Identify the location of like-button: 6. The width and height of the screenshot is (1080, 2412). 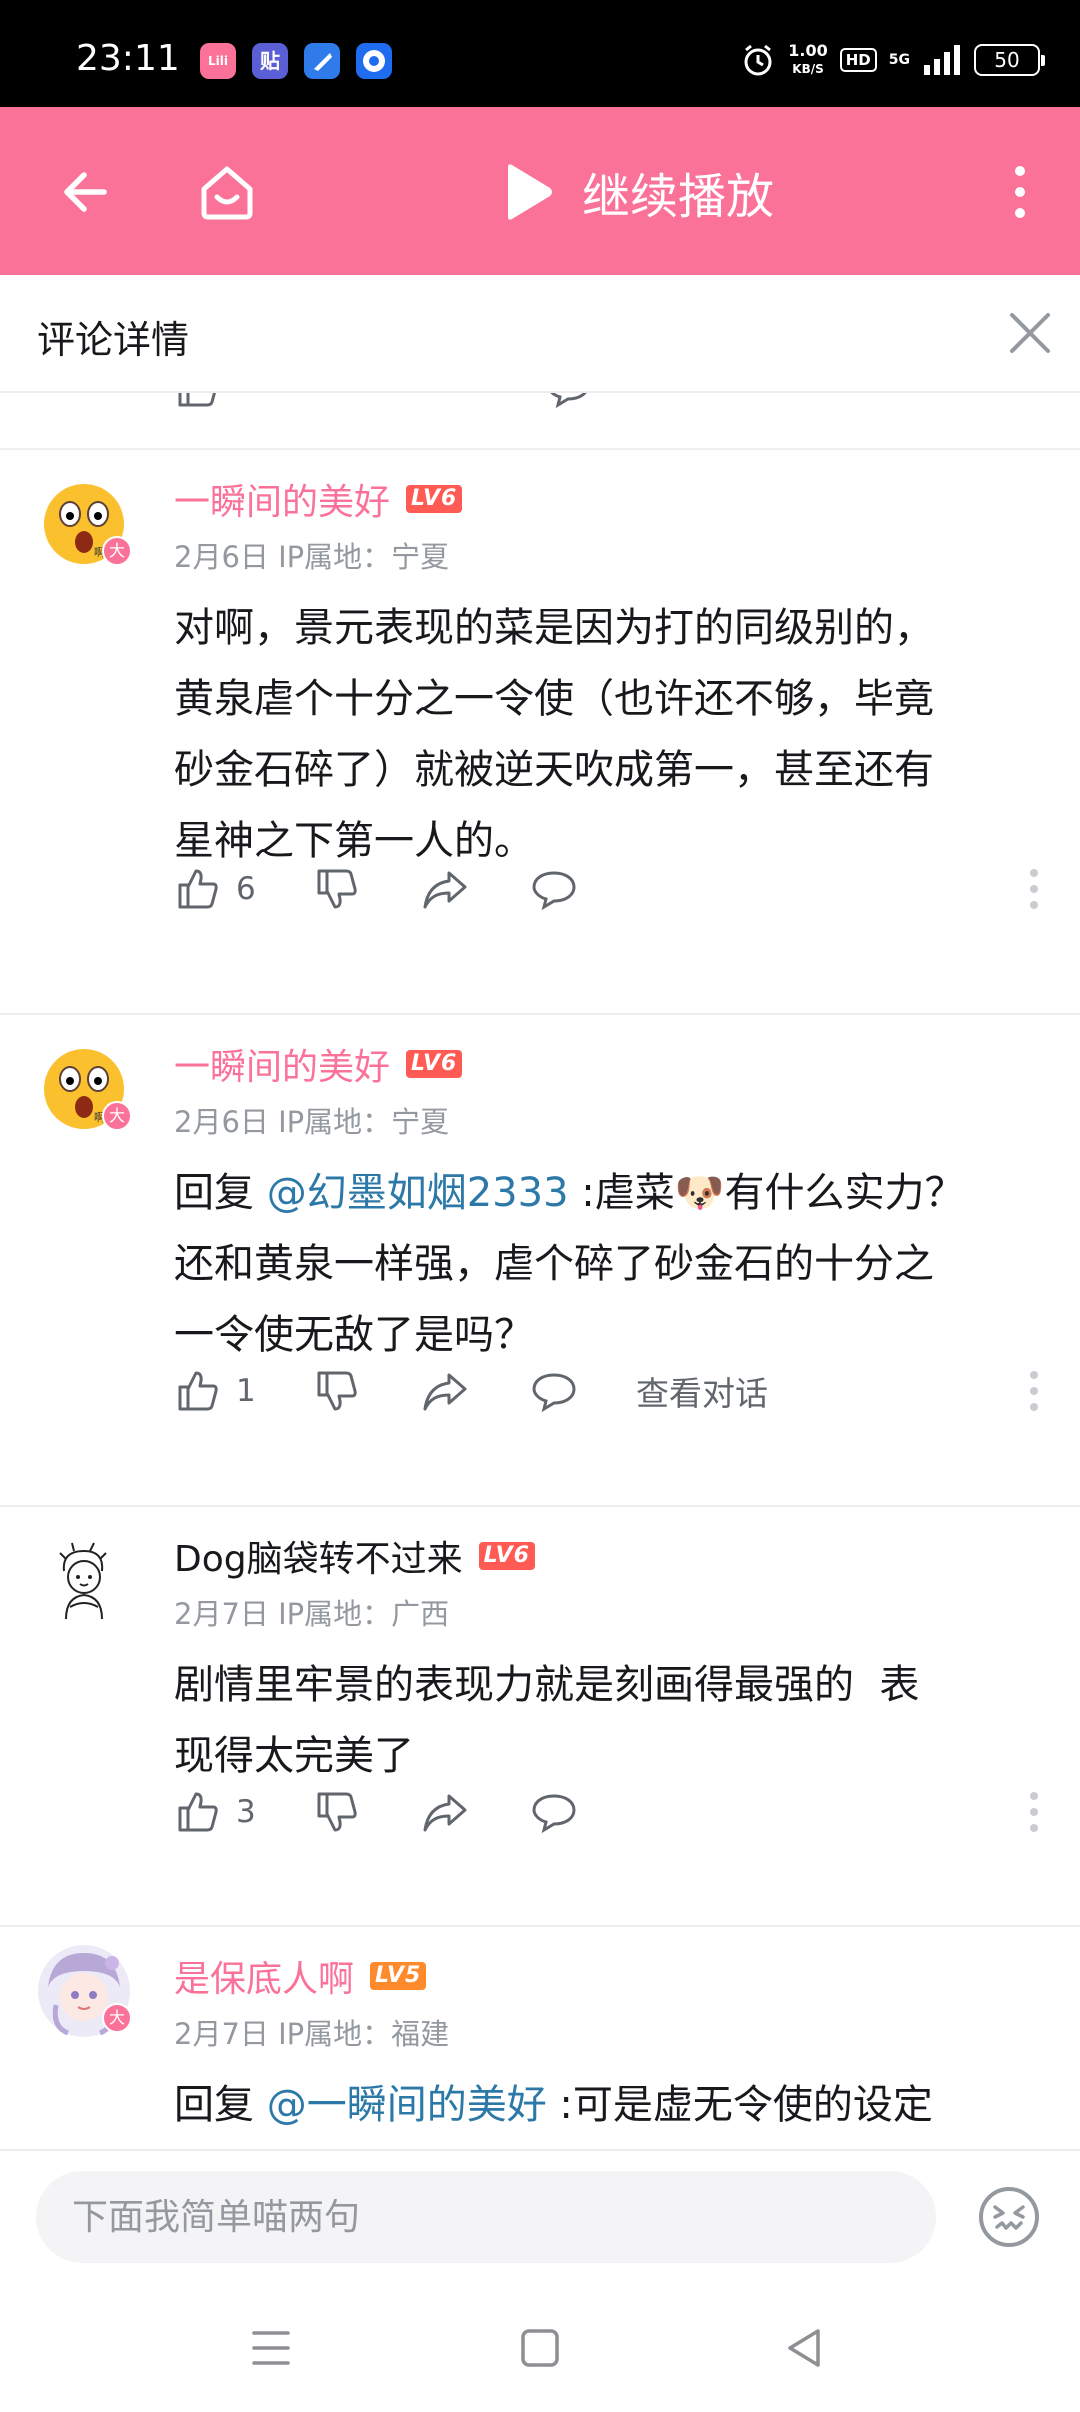
(215, 889).